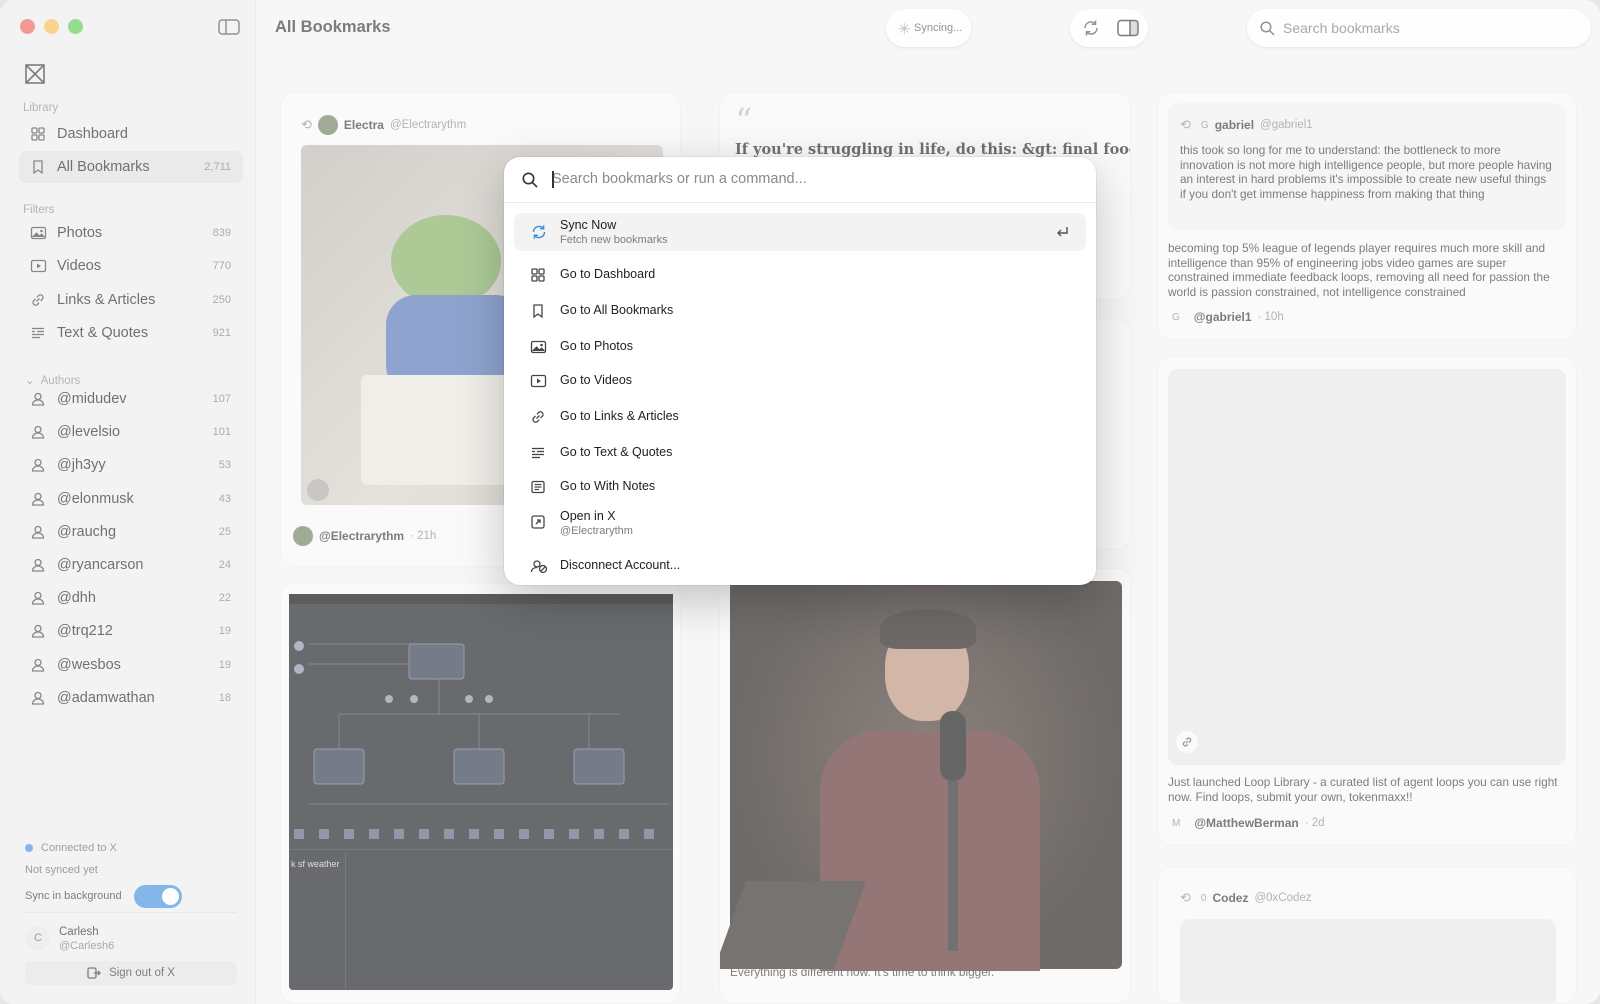  What do you see at coordinates (608, 486) in the screenshot?
I see `command-label: Go to With Notes` at bounding box center [608, 486].